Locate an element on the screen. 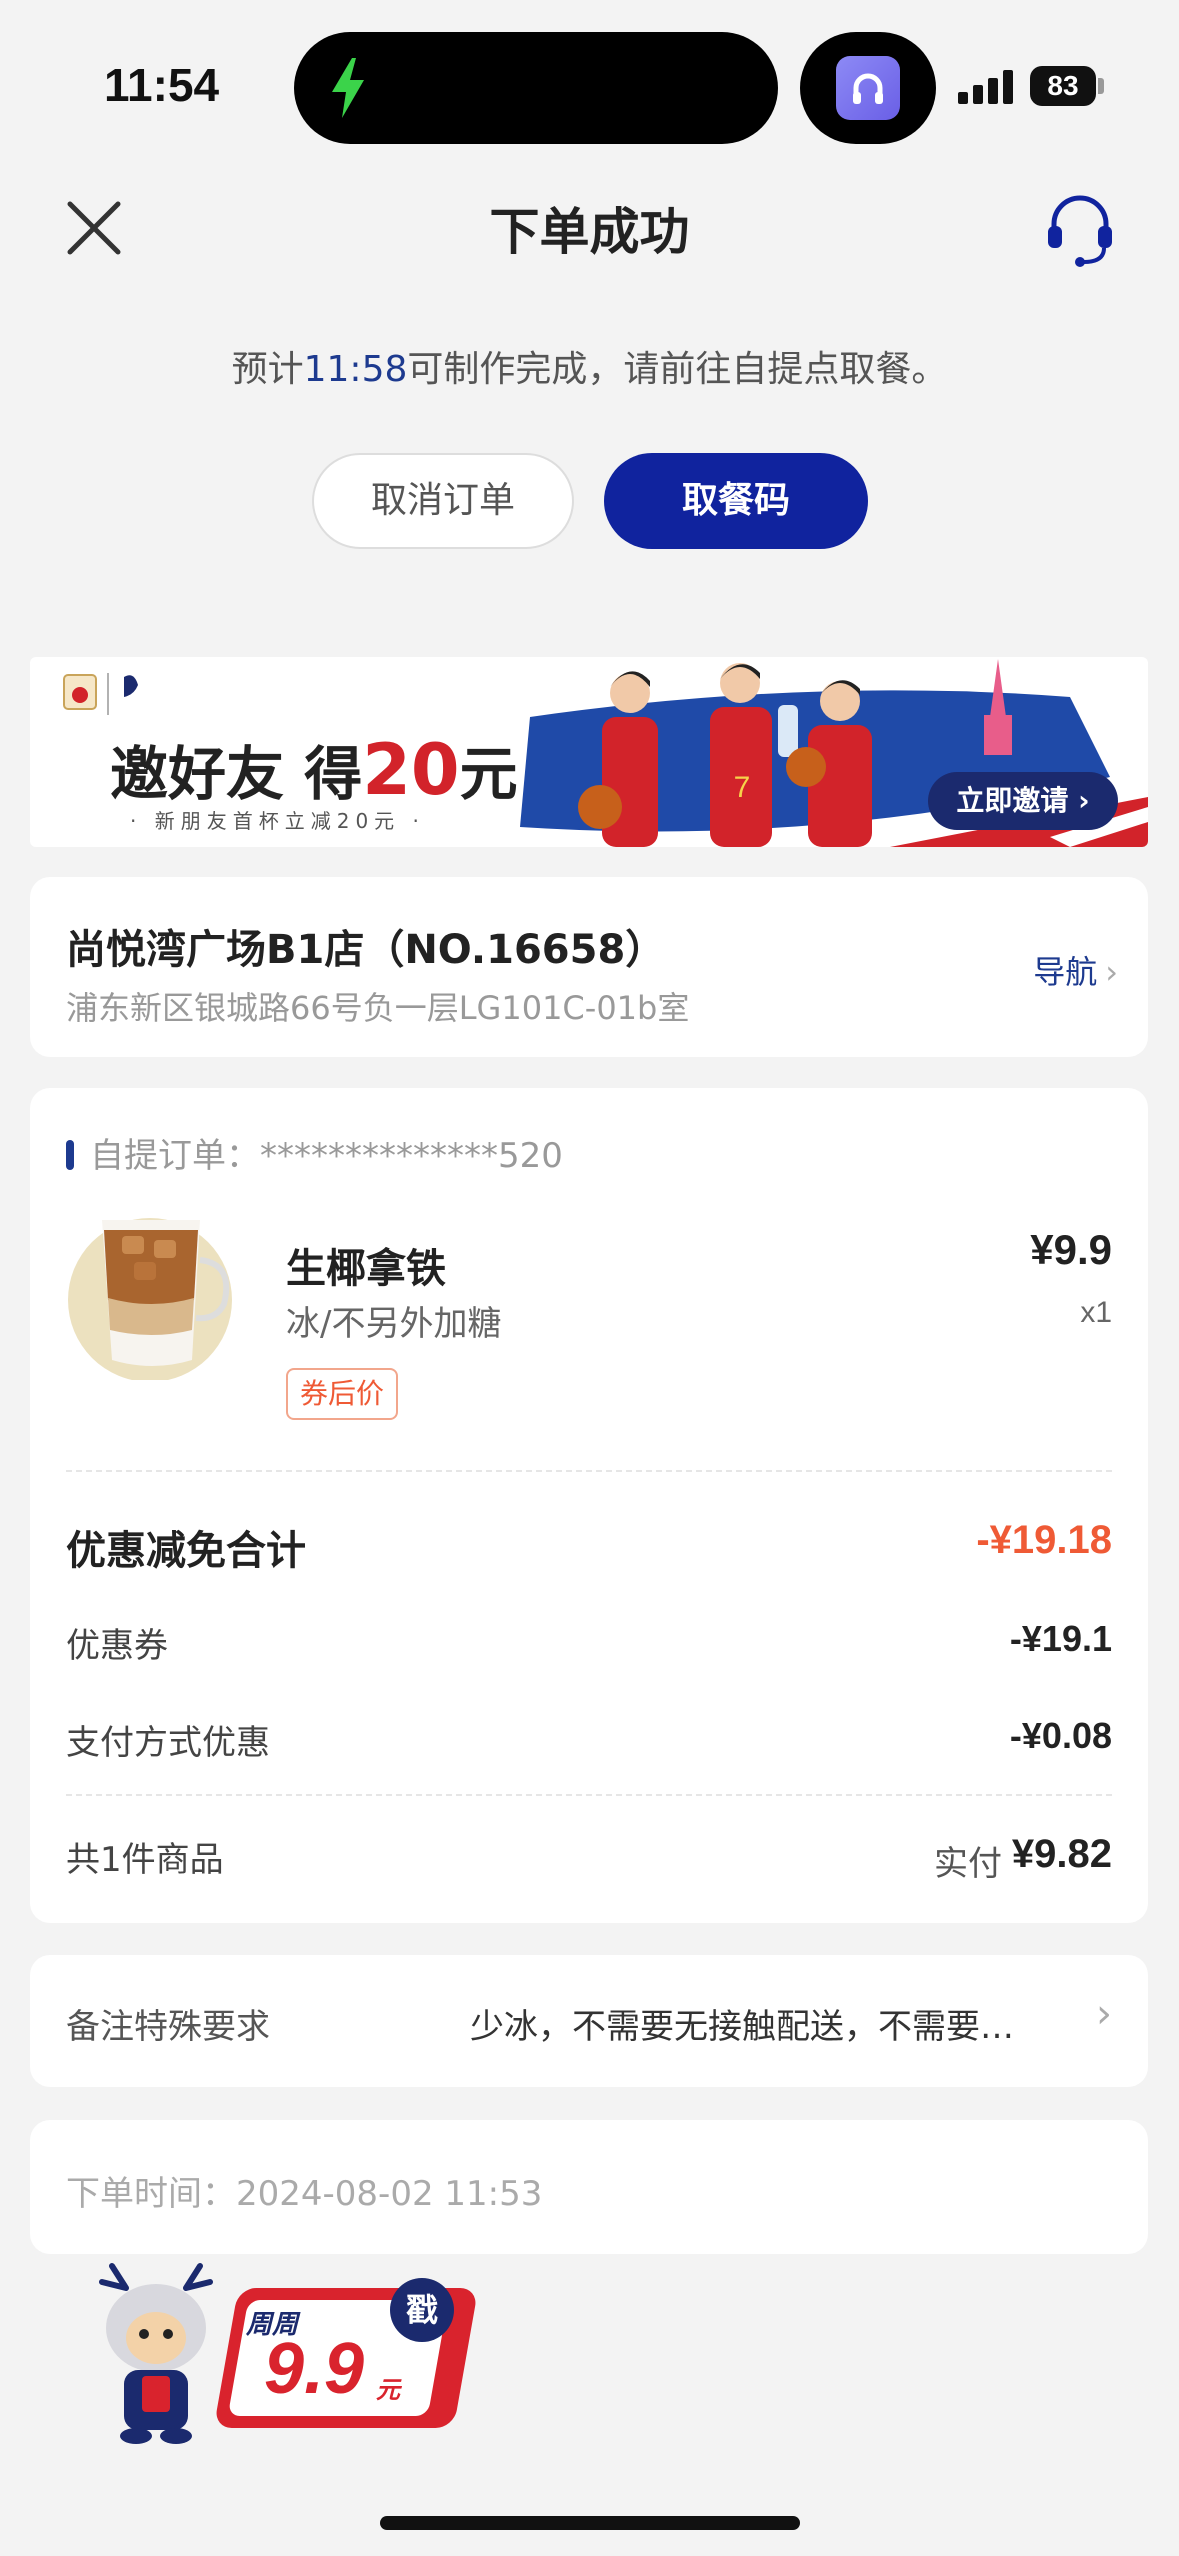 The width and height of the screenshot is (1179, 2556). coupon-price-tag: 券后价 is located at coordinates (342, 1394).